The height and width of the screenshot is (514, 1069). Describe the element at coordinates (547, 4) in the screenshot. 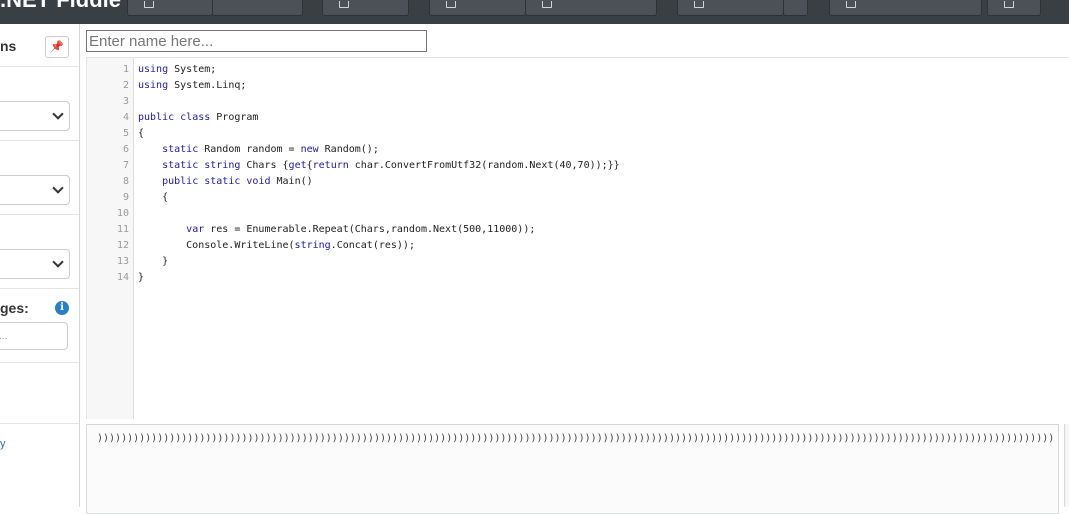

I see `collaborate-icon` at that location.